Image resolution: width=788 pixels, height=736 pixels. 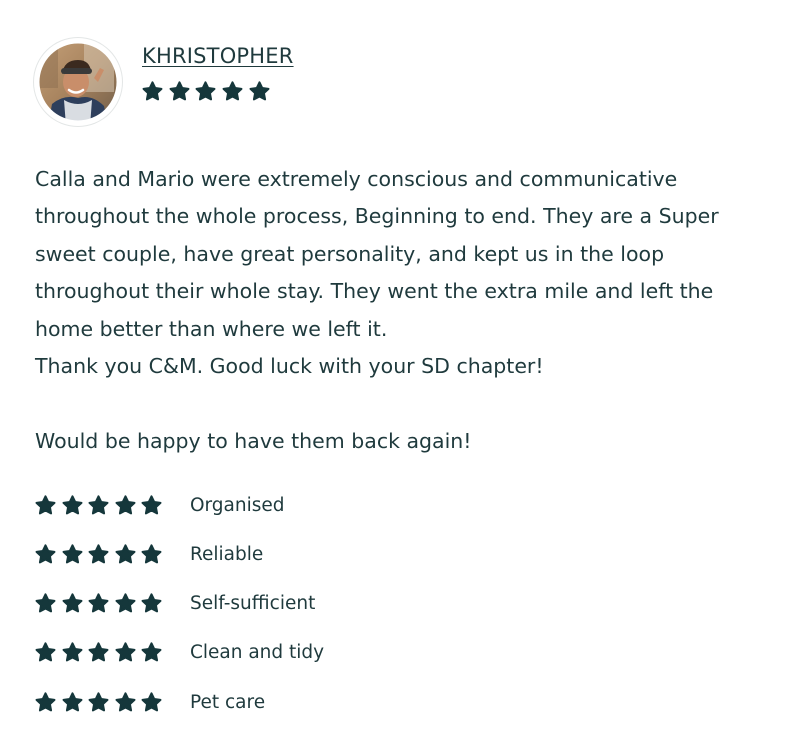 I want to click on review-paragraph, so click(x=395, y=403).